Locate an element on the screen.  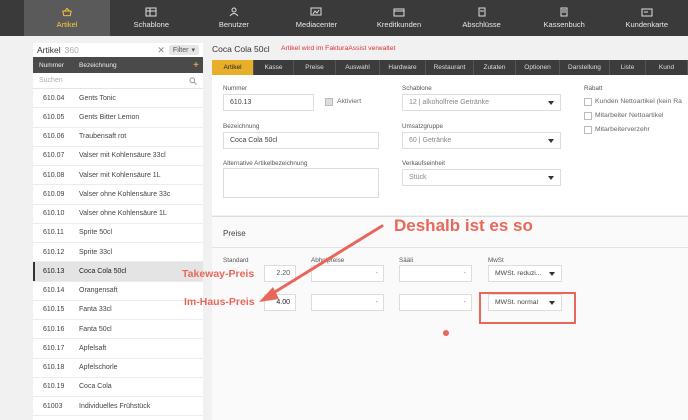
search-icon is located at coordinates (193, 80).